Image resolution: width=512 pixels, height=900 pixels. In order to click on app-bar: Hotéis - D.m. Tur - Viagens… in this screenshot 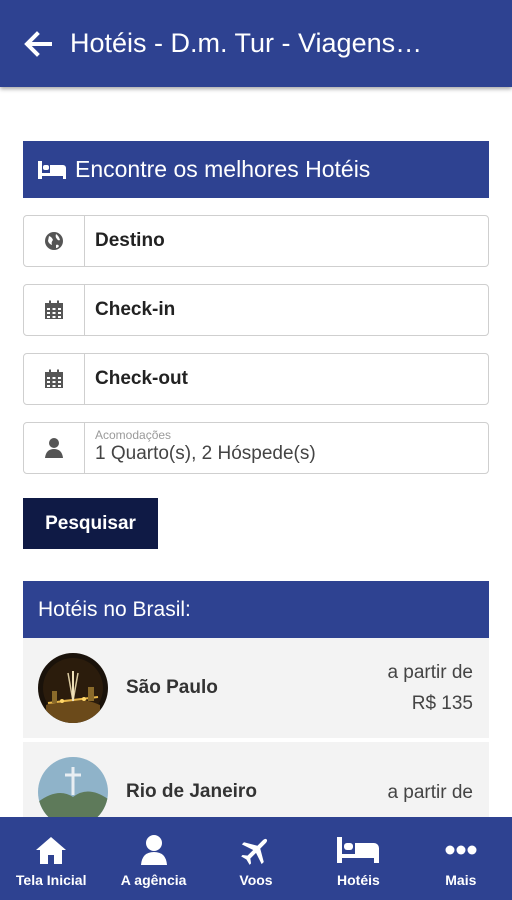, I will do `click(256, 43)`.